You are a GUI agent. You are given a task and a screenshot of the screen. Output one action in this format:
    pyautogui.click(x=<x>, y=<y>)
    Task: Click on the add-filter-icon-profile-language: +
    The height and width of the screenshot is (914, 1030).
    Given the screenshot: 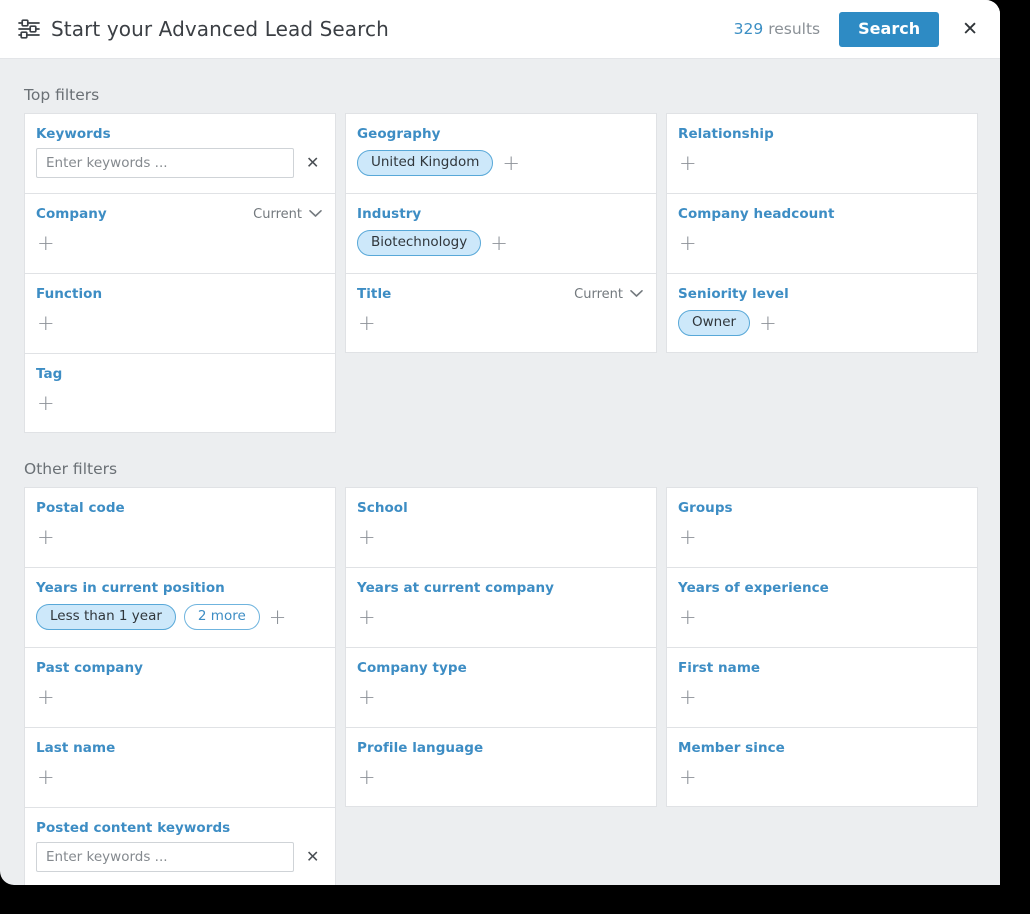 What is the action you would take?
    pyautogui.click(x=367, y=777)
    